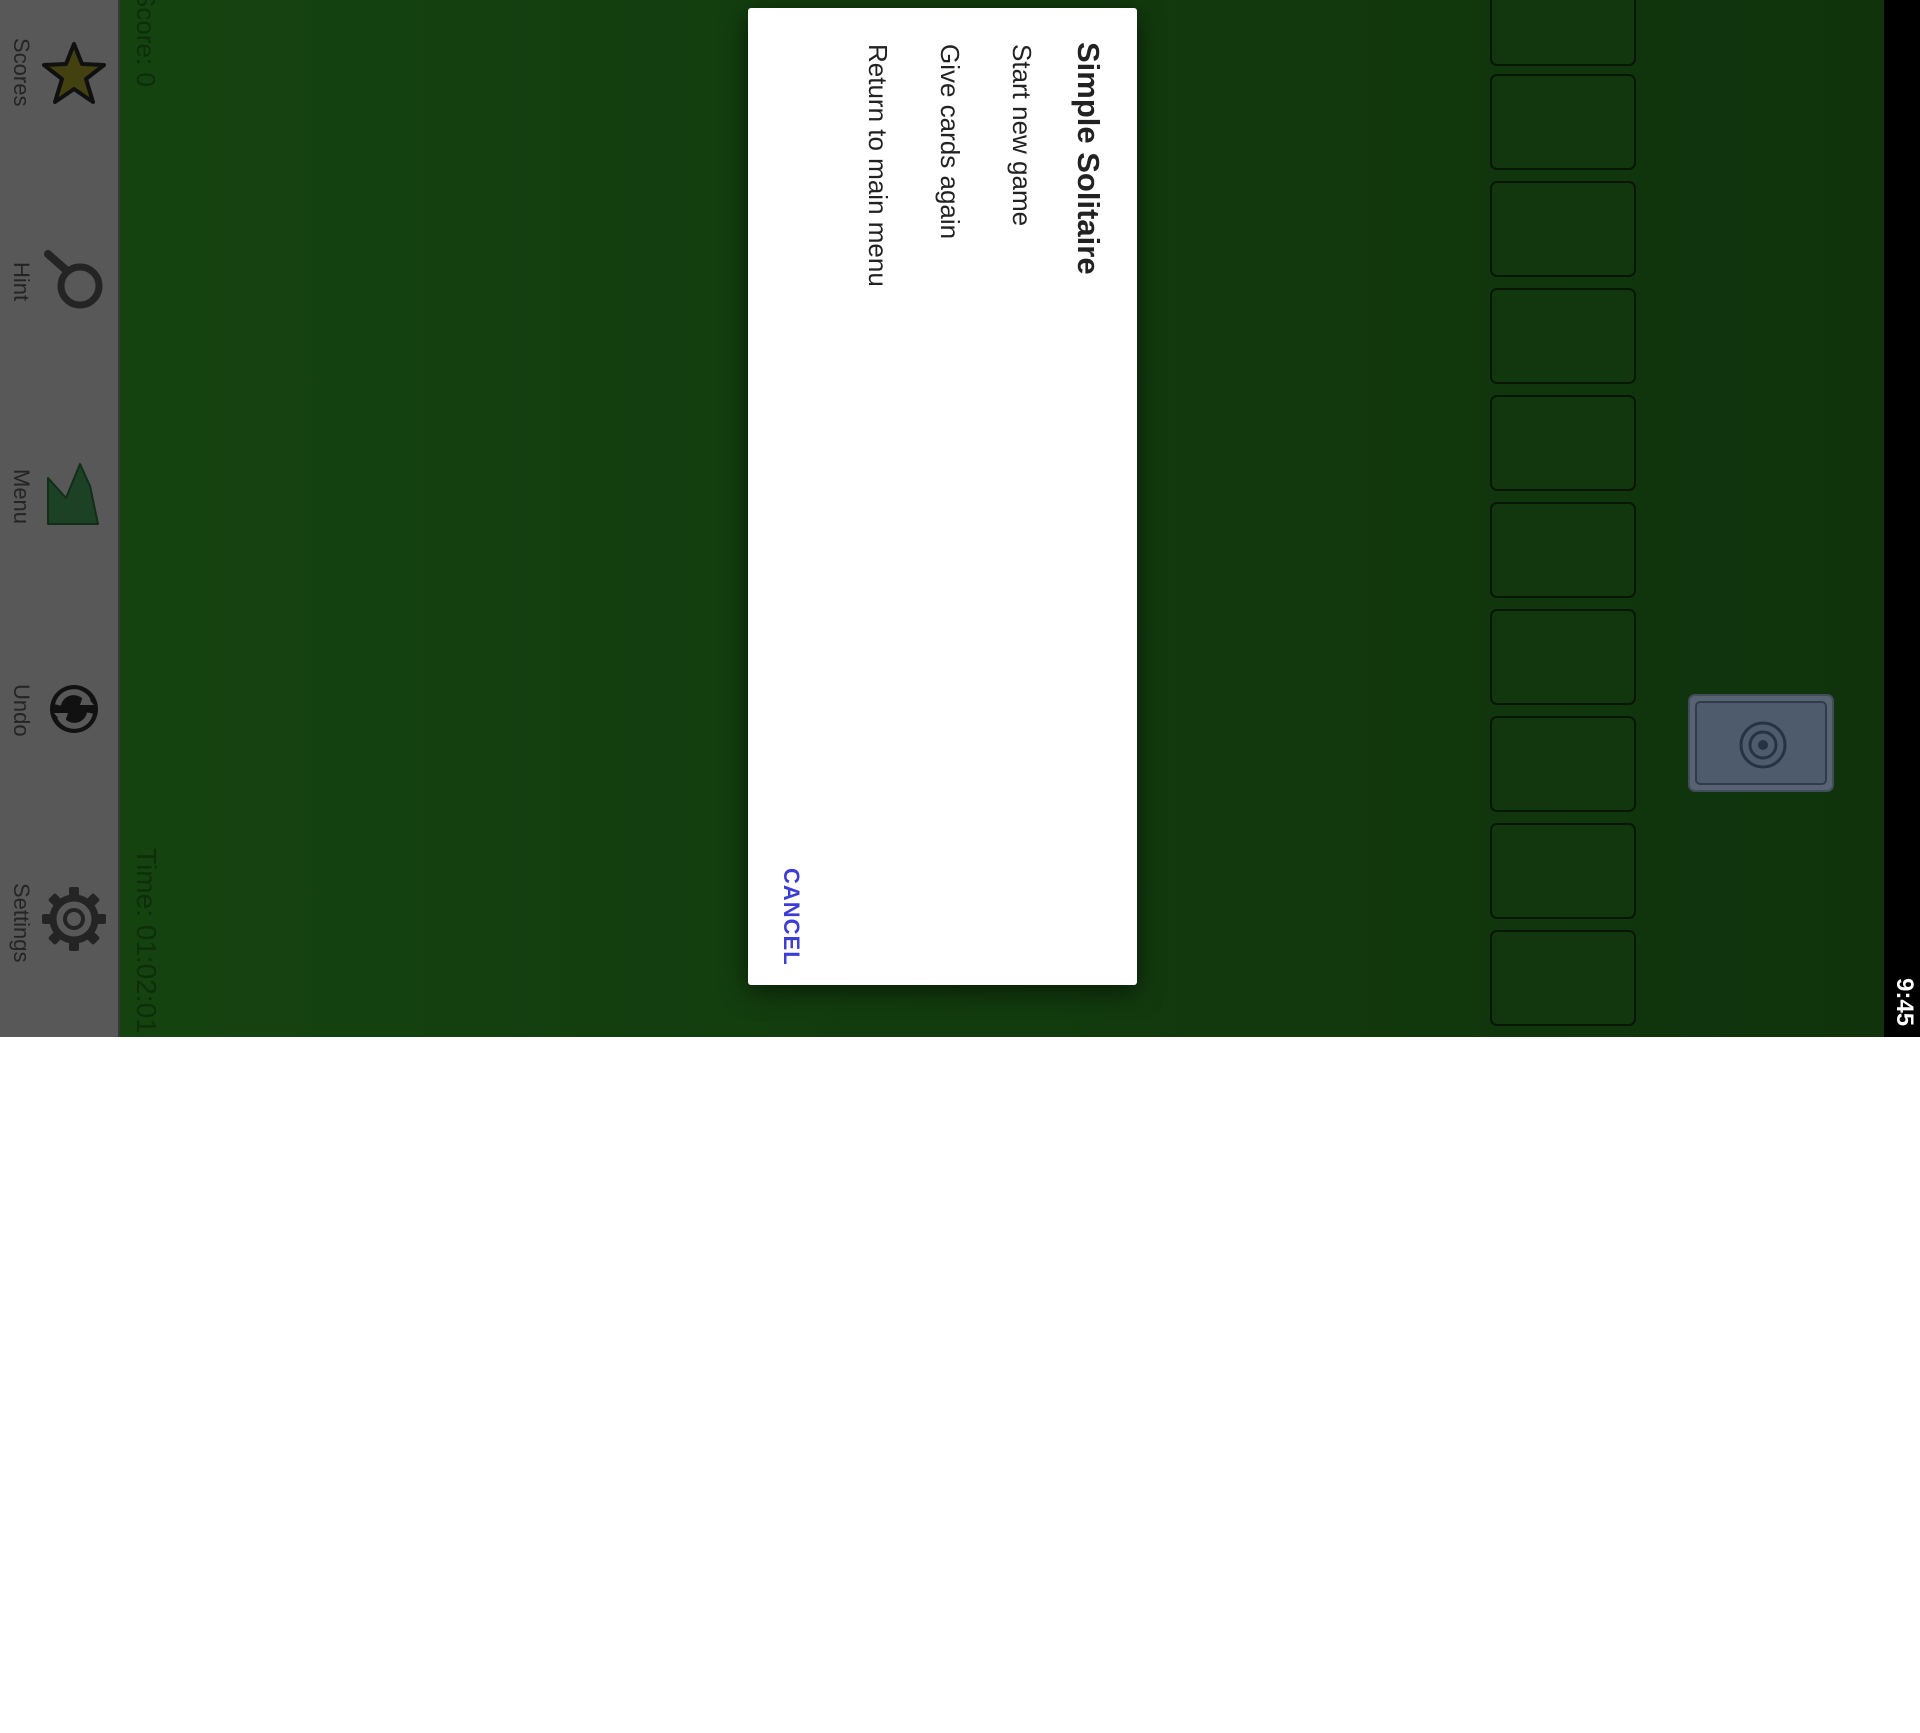 The image size is (1920, 1733). Describe the element at coordinates (791, 917) in the screenshot. I see `cancel-button: CANCEL` at that location.